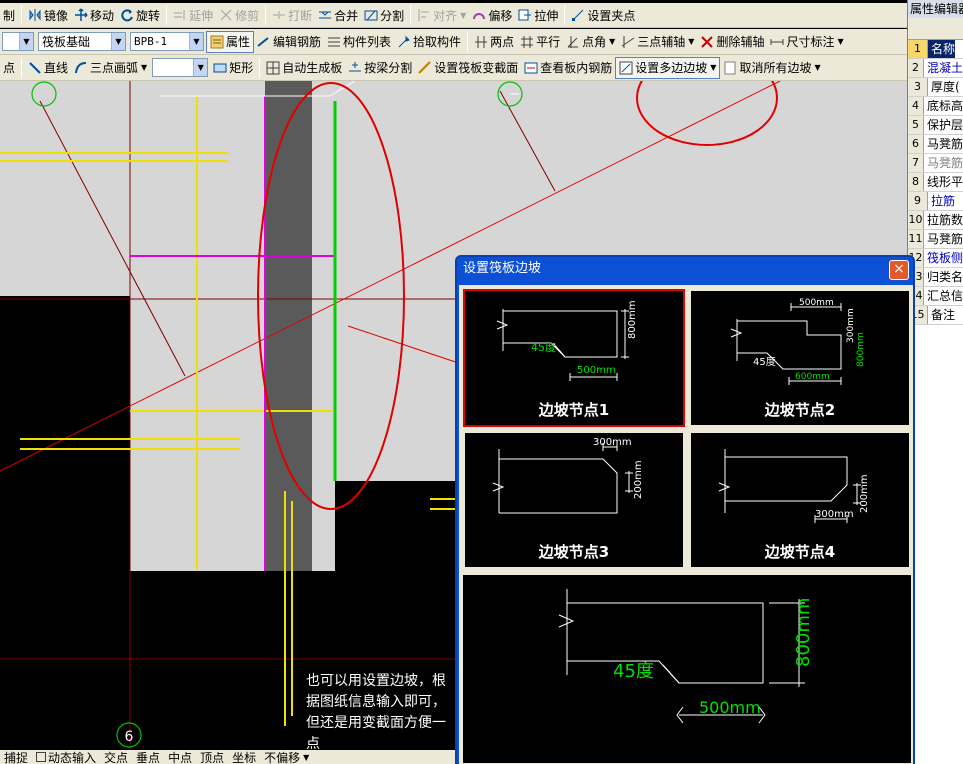 This screenshot has height=764, width=963. What do you see at coordinates (392, 15) in the screenshot?
I see `split-label: 分割` at bounding box center [392, 15].